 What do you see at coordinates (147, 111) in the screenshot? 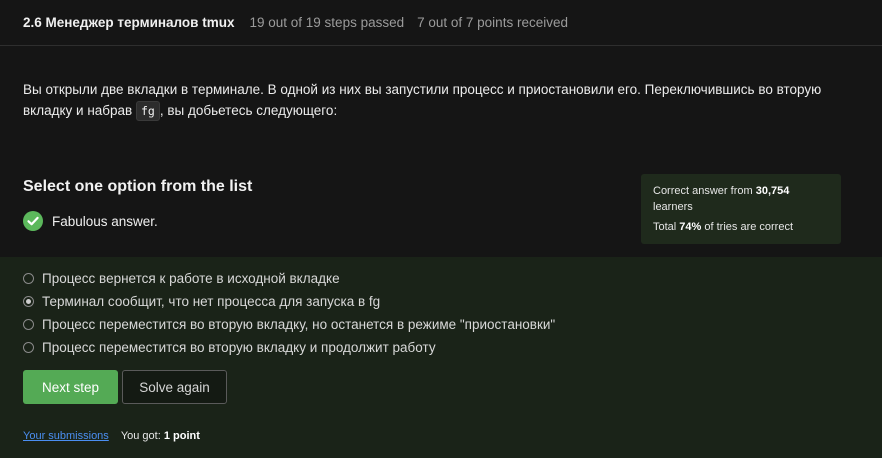
I see `code-snippet: fg` at bounding box center [147, 111].